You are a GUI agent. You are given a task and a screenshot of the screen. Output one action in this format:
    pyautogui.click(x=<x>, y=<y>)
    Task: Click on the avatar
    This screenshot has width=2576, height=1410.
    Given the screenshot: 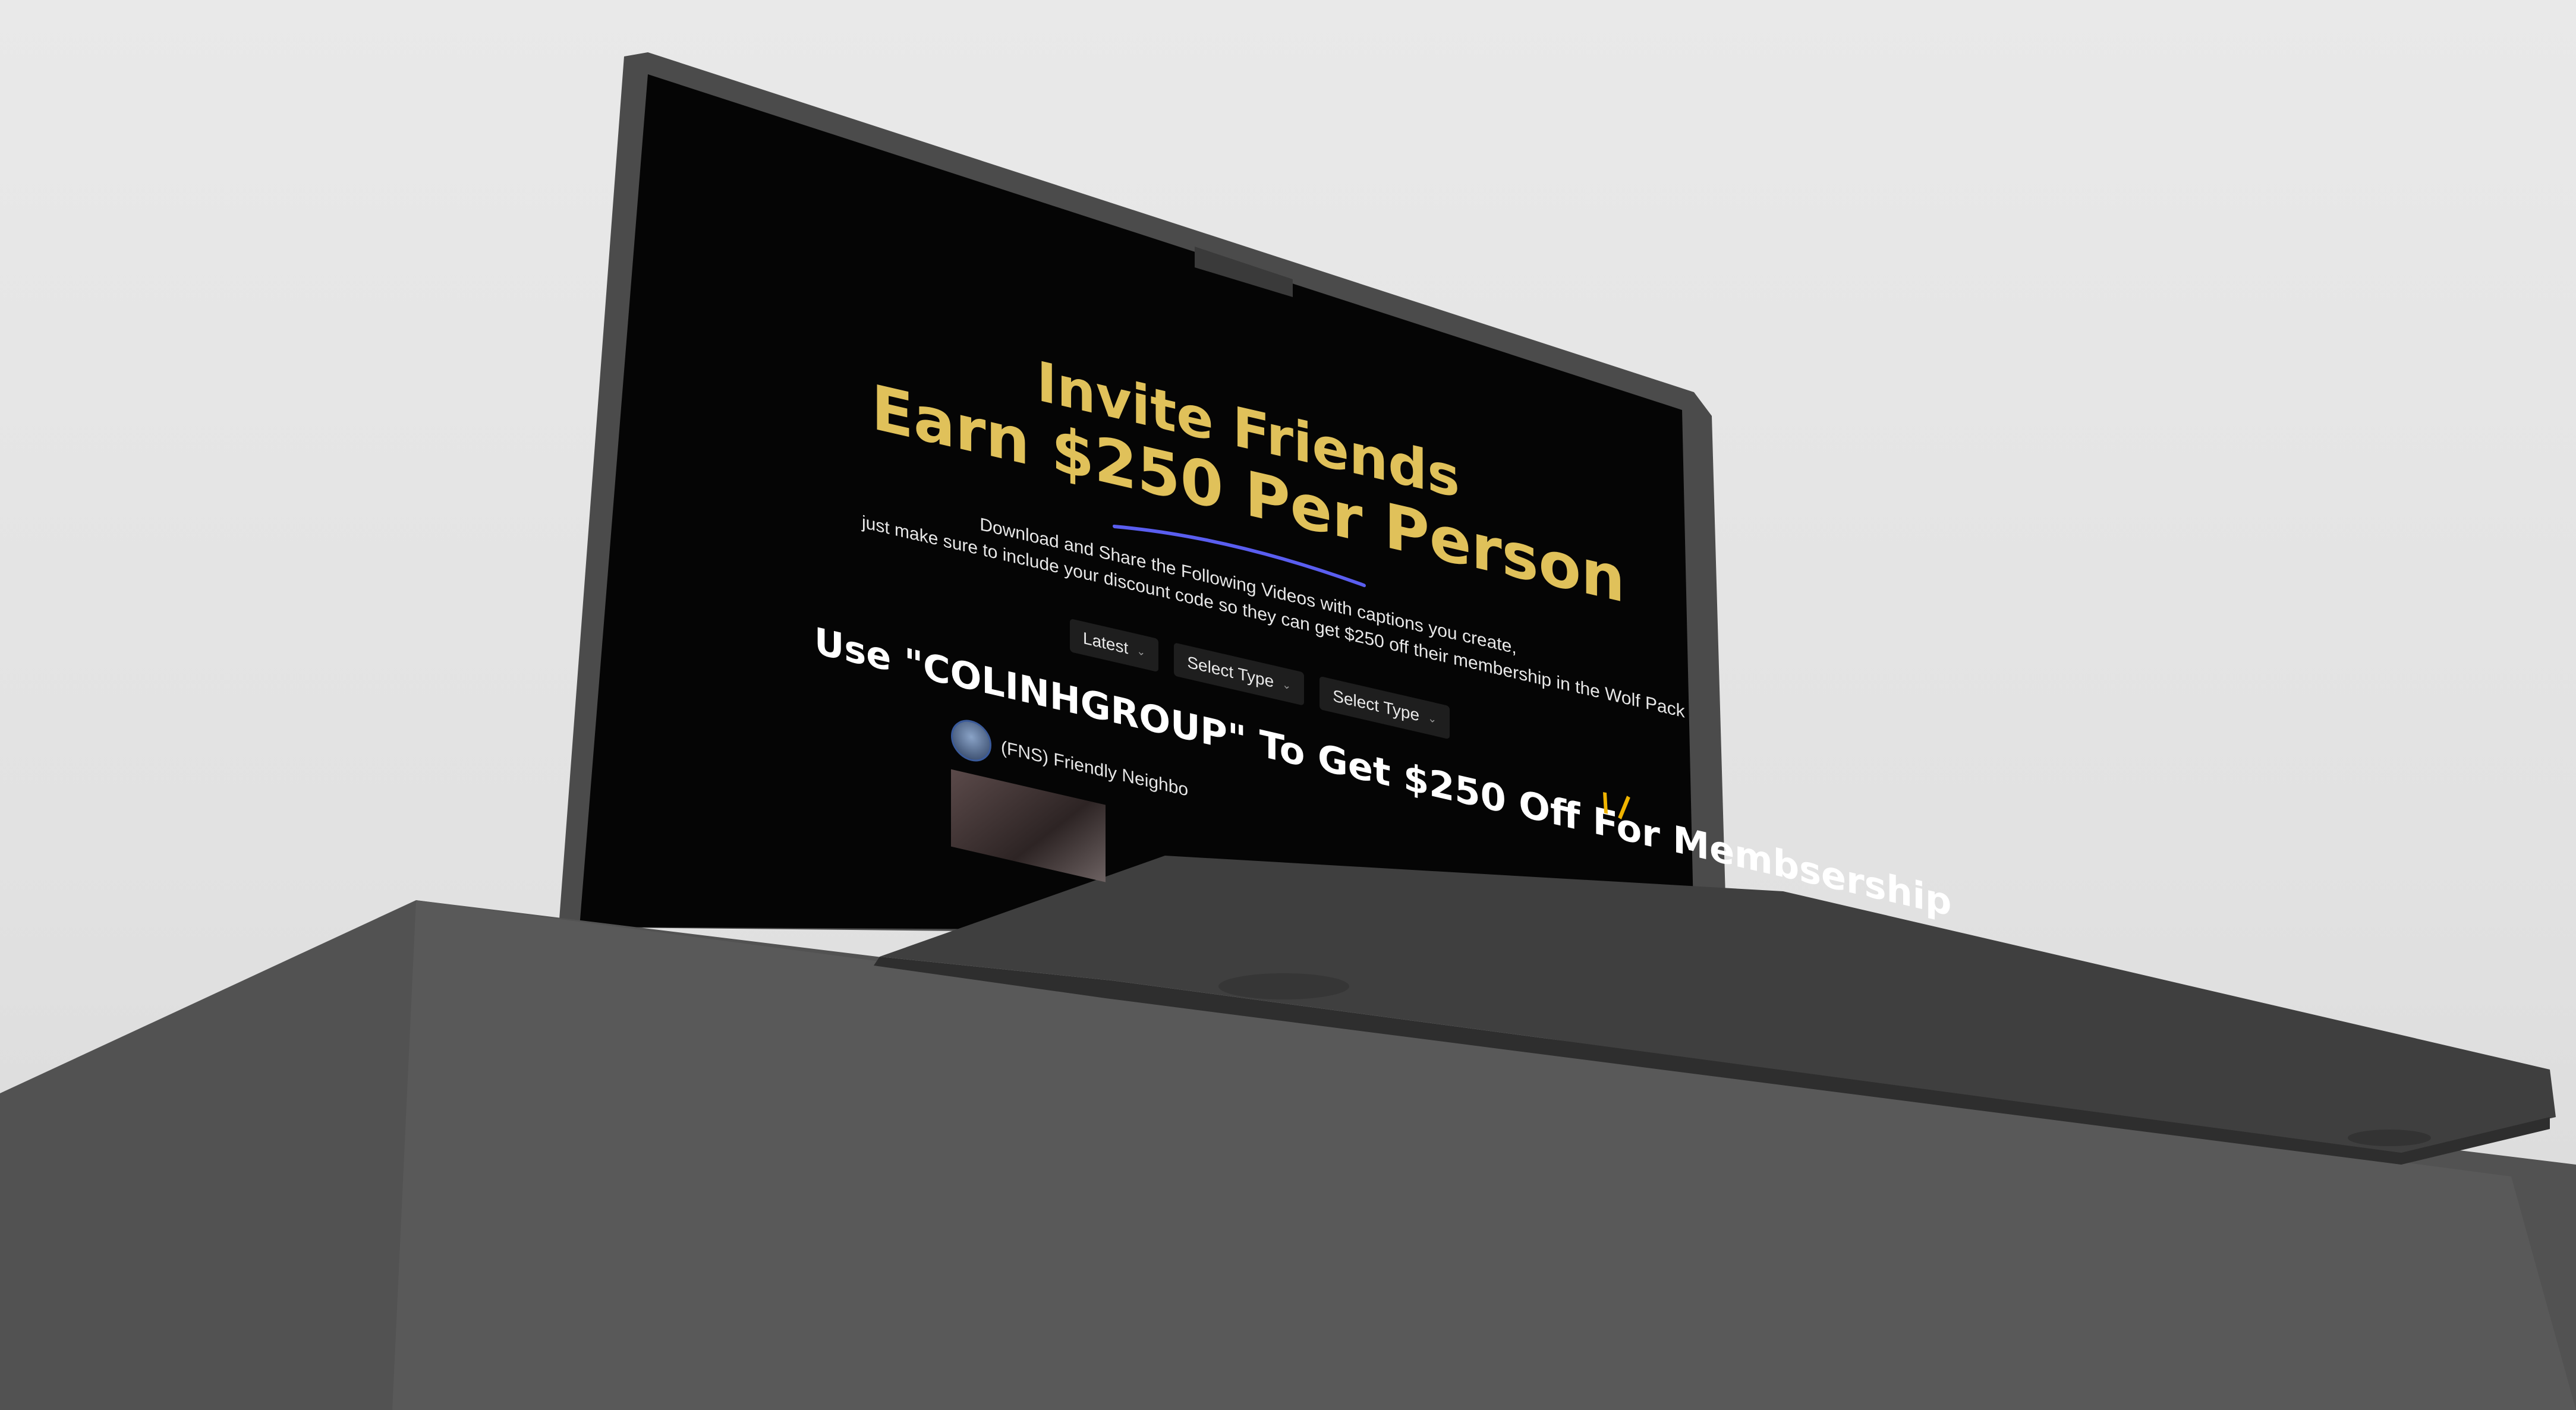 What is the action you would take?
    pyautogui.click(x=971, y=740)
    